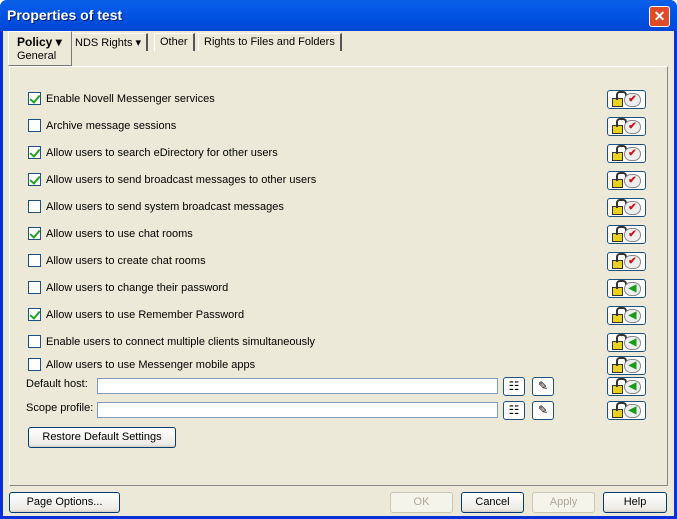  Describe the element at coordinates (338, 15) in the screenshot. I see `title-bar: Properties of test ✕` at that location.